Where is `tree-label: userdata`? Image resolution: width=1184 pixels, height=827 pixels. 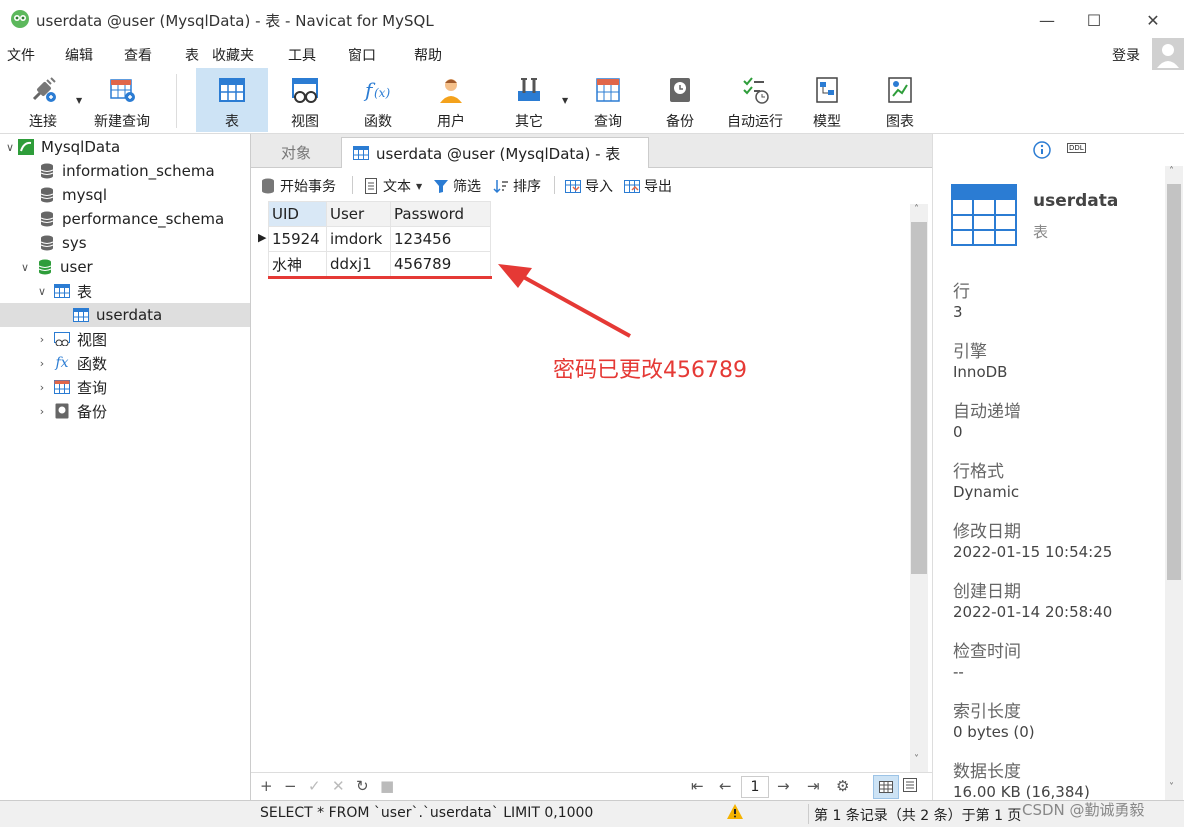 tree-label: userdata is located at coordinates (129, 315).